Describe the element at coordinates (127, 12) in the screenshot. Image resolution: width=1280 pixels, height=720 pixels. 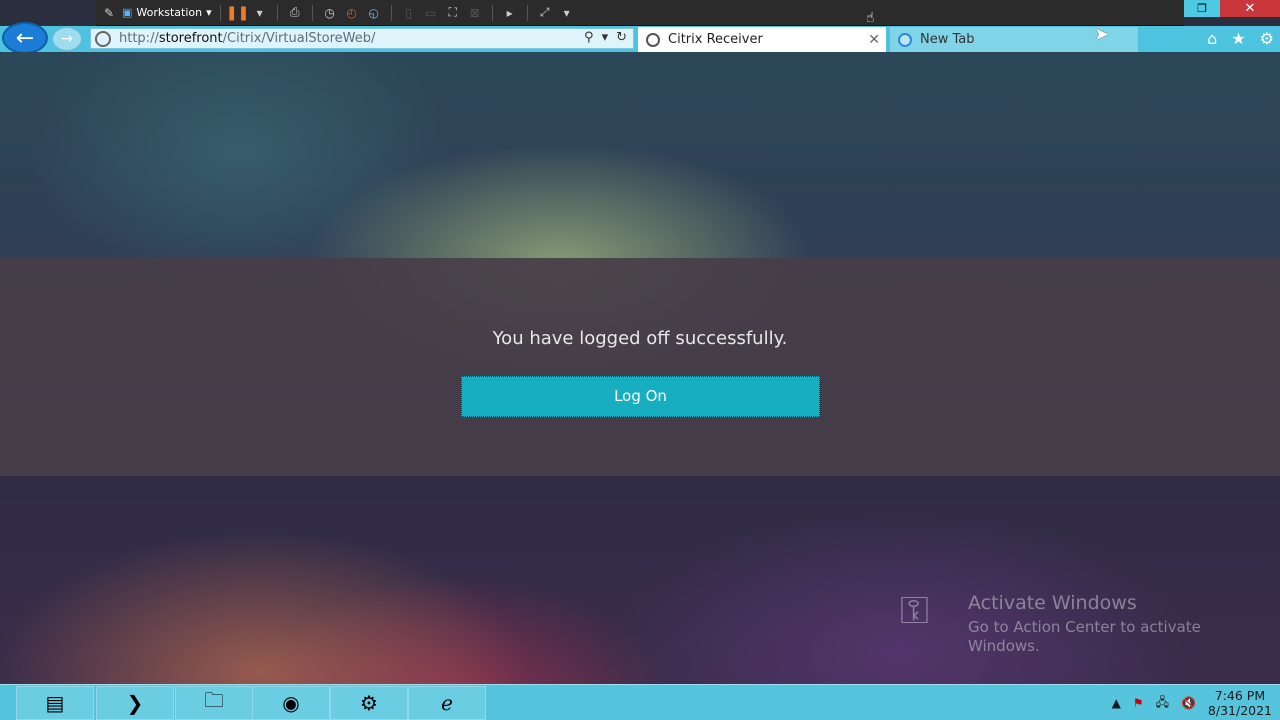
I see `vm-icon: ▣` at that location.